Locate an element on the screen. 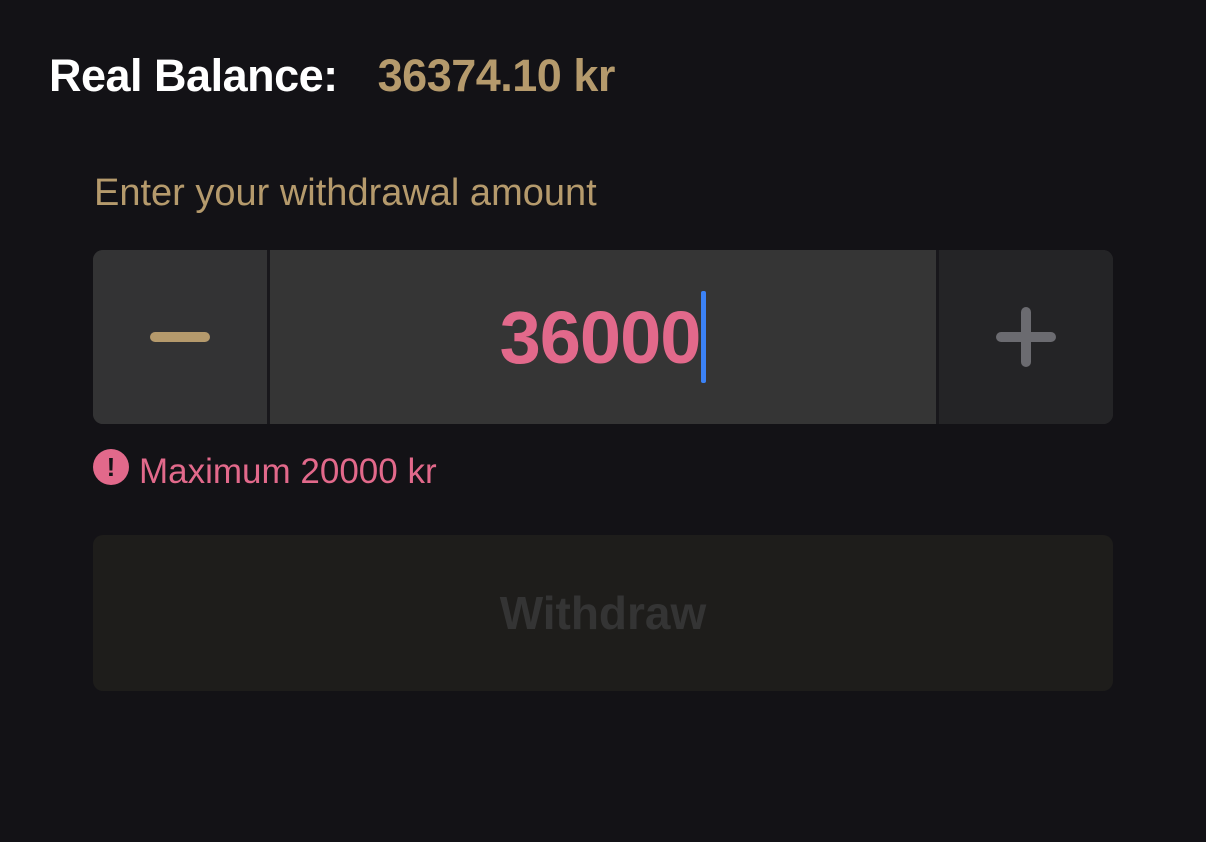  plus-icon is located at coordinates (1026, 337).